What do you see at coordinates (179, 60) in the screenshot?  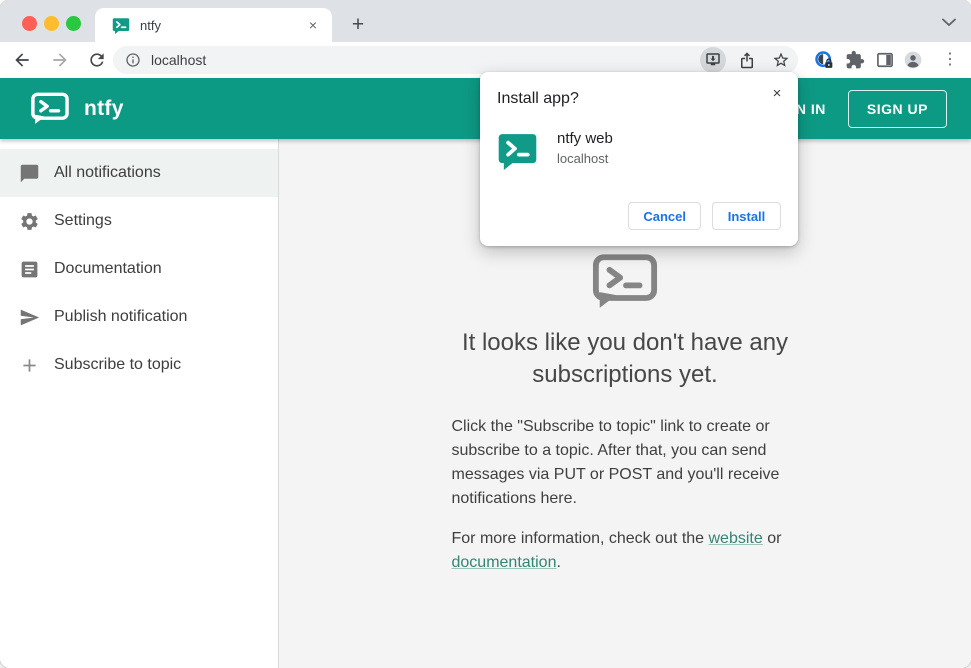 I see `url-text: localhost` at bounding box center [179, 60].